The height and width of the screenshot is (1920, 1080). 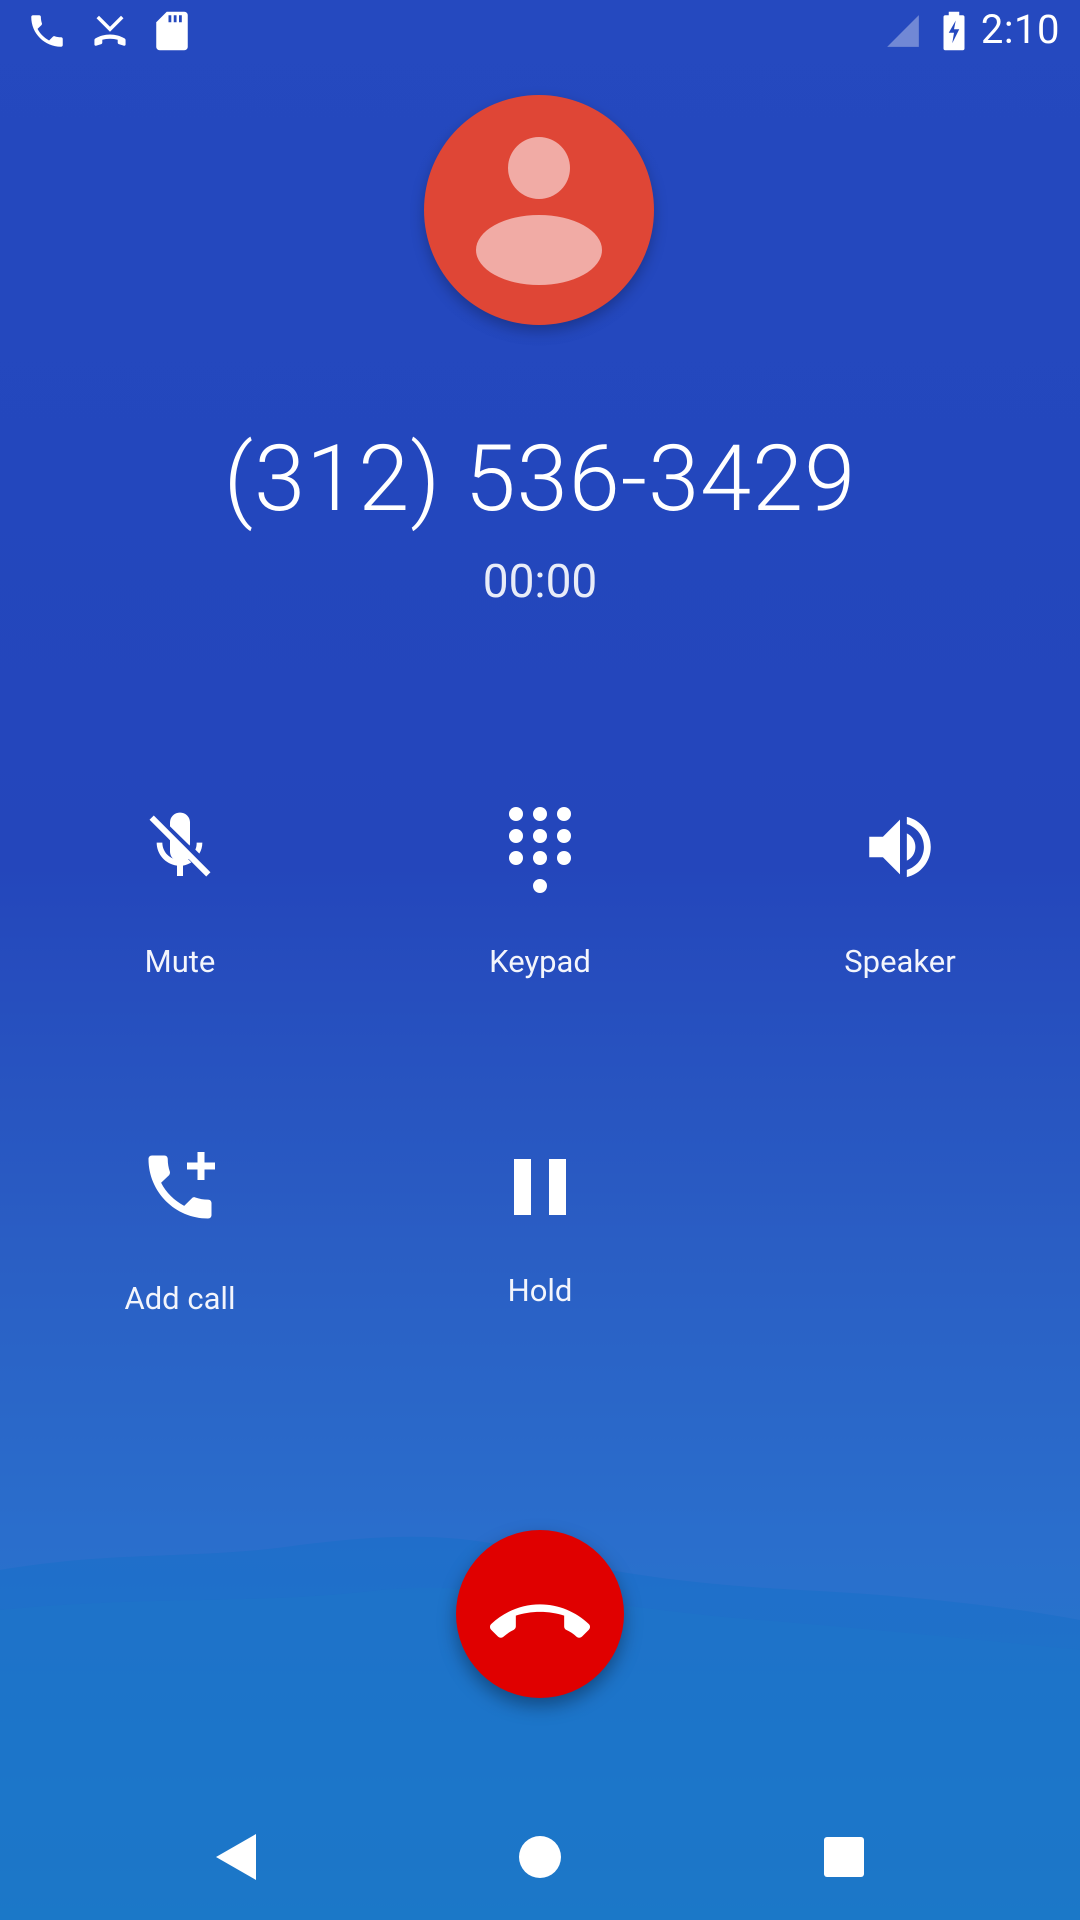 I want to click on volume-up-icon, so click(x=900, y=847).